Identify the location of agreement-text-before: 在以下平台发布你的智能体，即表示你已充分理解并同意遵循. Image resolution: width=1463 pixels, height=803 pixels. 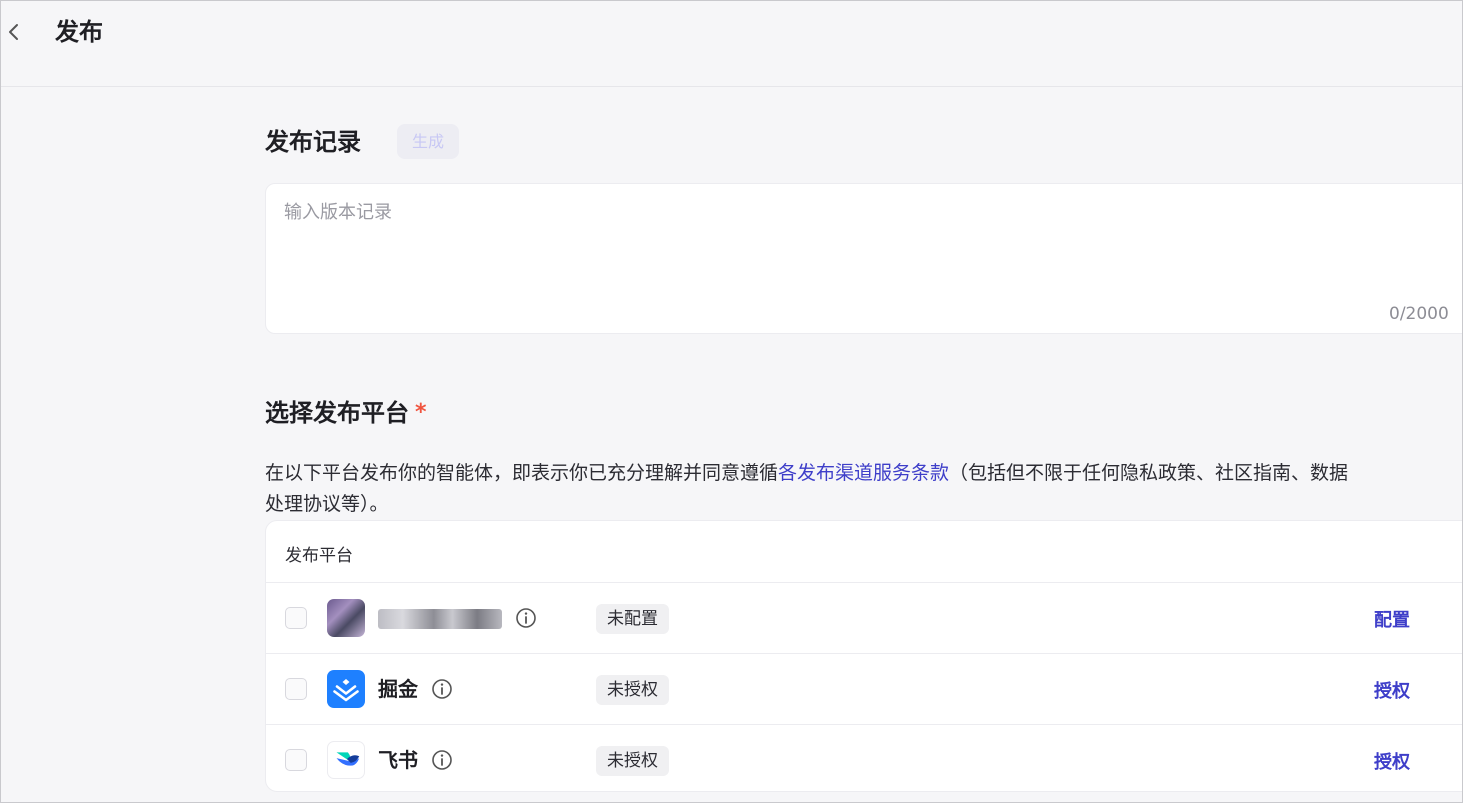
(522, 473).